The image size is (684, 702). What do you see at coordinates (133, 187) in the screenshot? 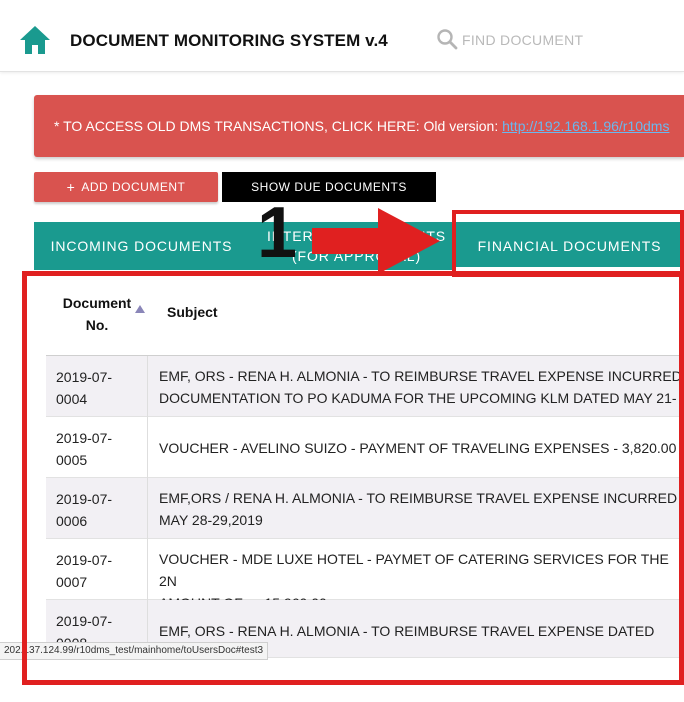
I see `add-document-label: ADD DOCUMENT` at bounding box center [133, 187].